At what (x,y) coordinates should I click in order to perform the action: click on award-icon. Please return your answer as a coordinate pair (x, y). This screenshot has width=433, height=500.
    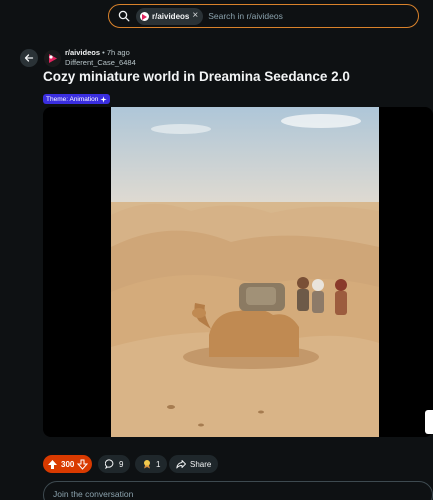
    Looking at the image, I should click on (147, 464).